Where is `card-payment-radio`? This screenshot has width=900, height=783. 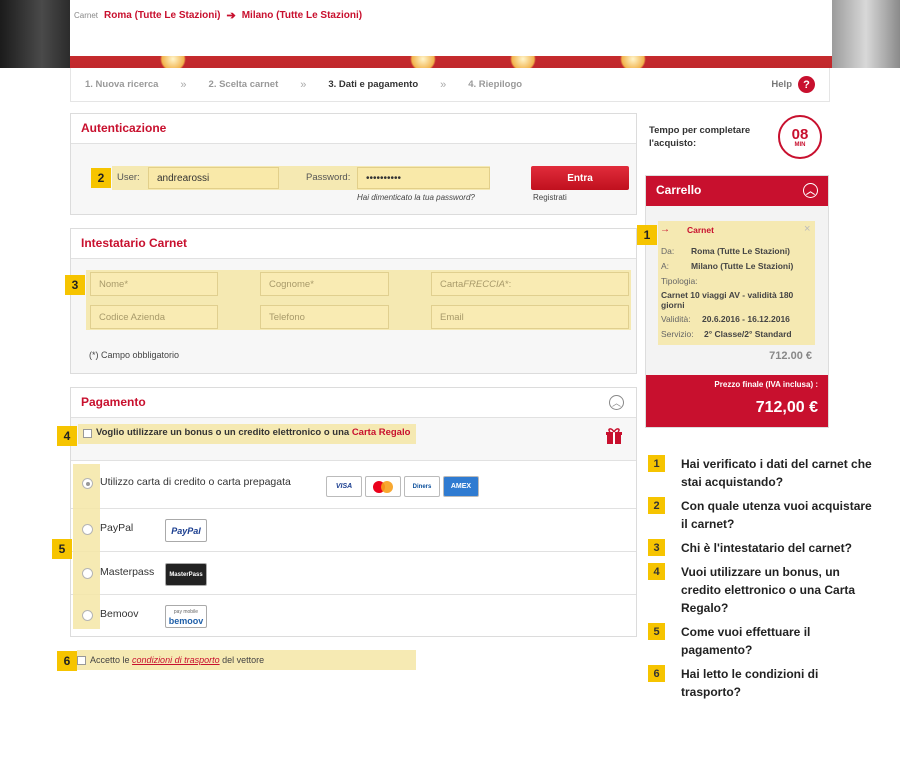
card-payment-radio is located at coordinates (87, 483).